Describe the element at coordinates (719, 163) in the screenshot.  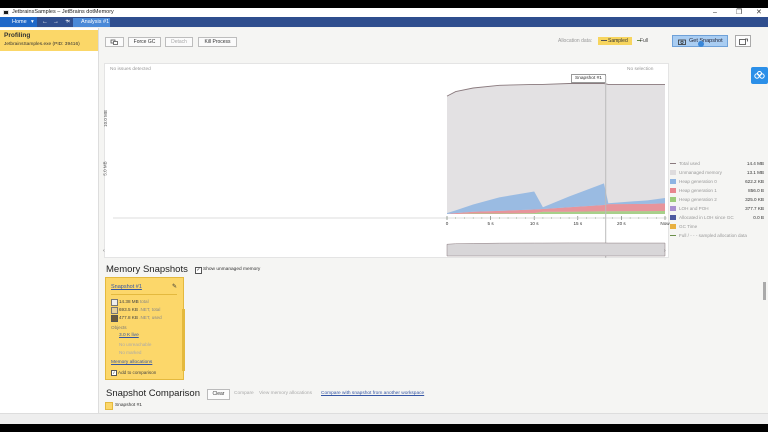
I see `legend-item: Total used 14.4 MB` at that location.